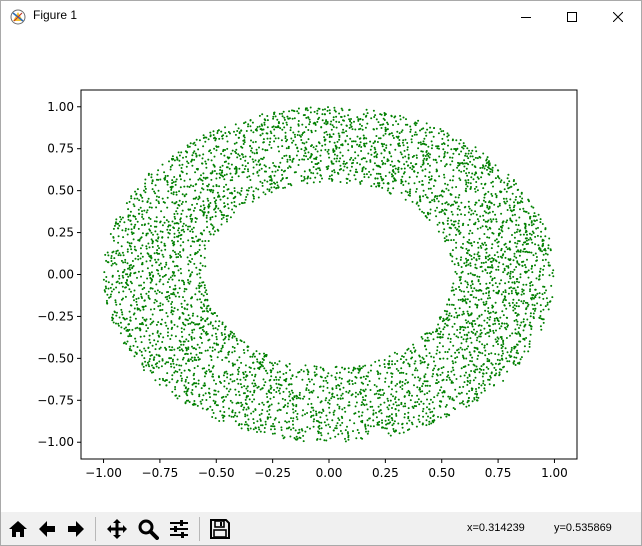 Image resolution: width=642 pixels, height=546 pixels. Describe the element at coordinates (572, 16) in the screenshot. I see `maximize-button` at that location.